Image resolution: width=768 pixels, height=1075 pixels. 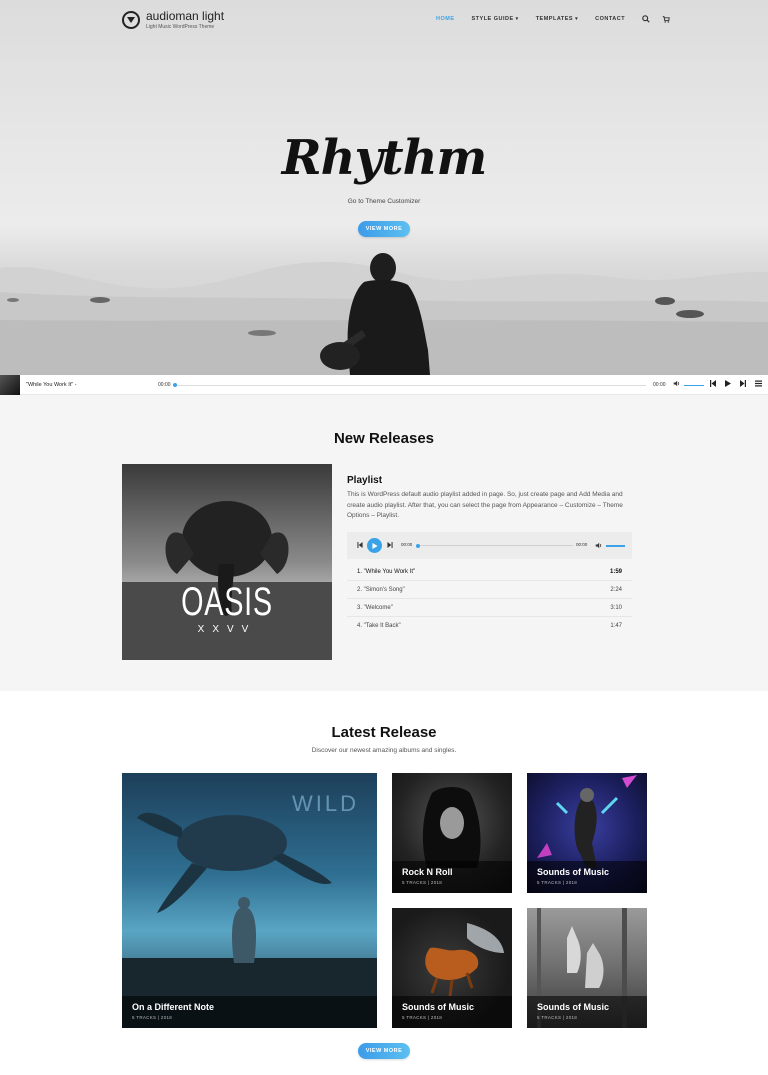 What do you see at coordinates (10, 385) in the screenshot?
I see `track-thumbnail` at bounding box center [10, 385].